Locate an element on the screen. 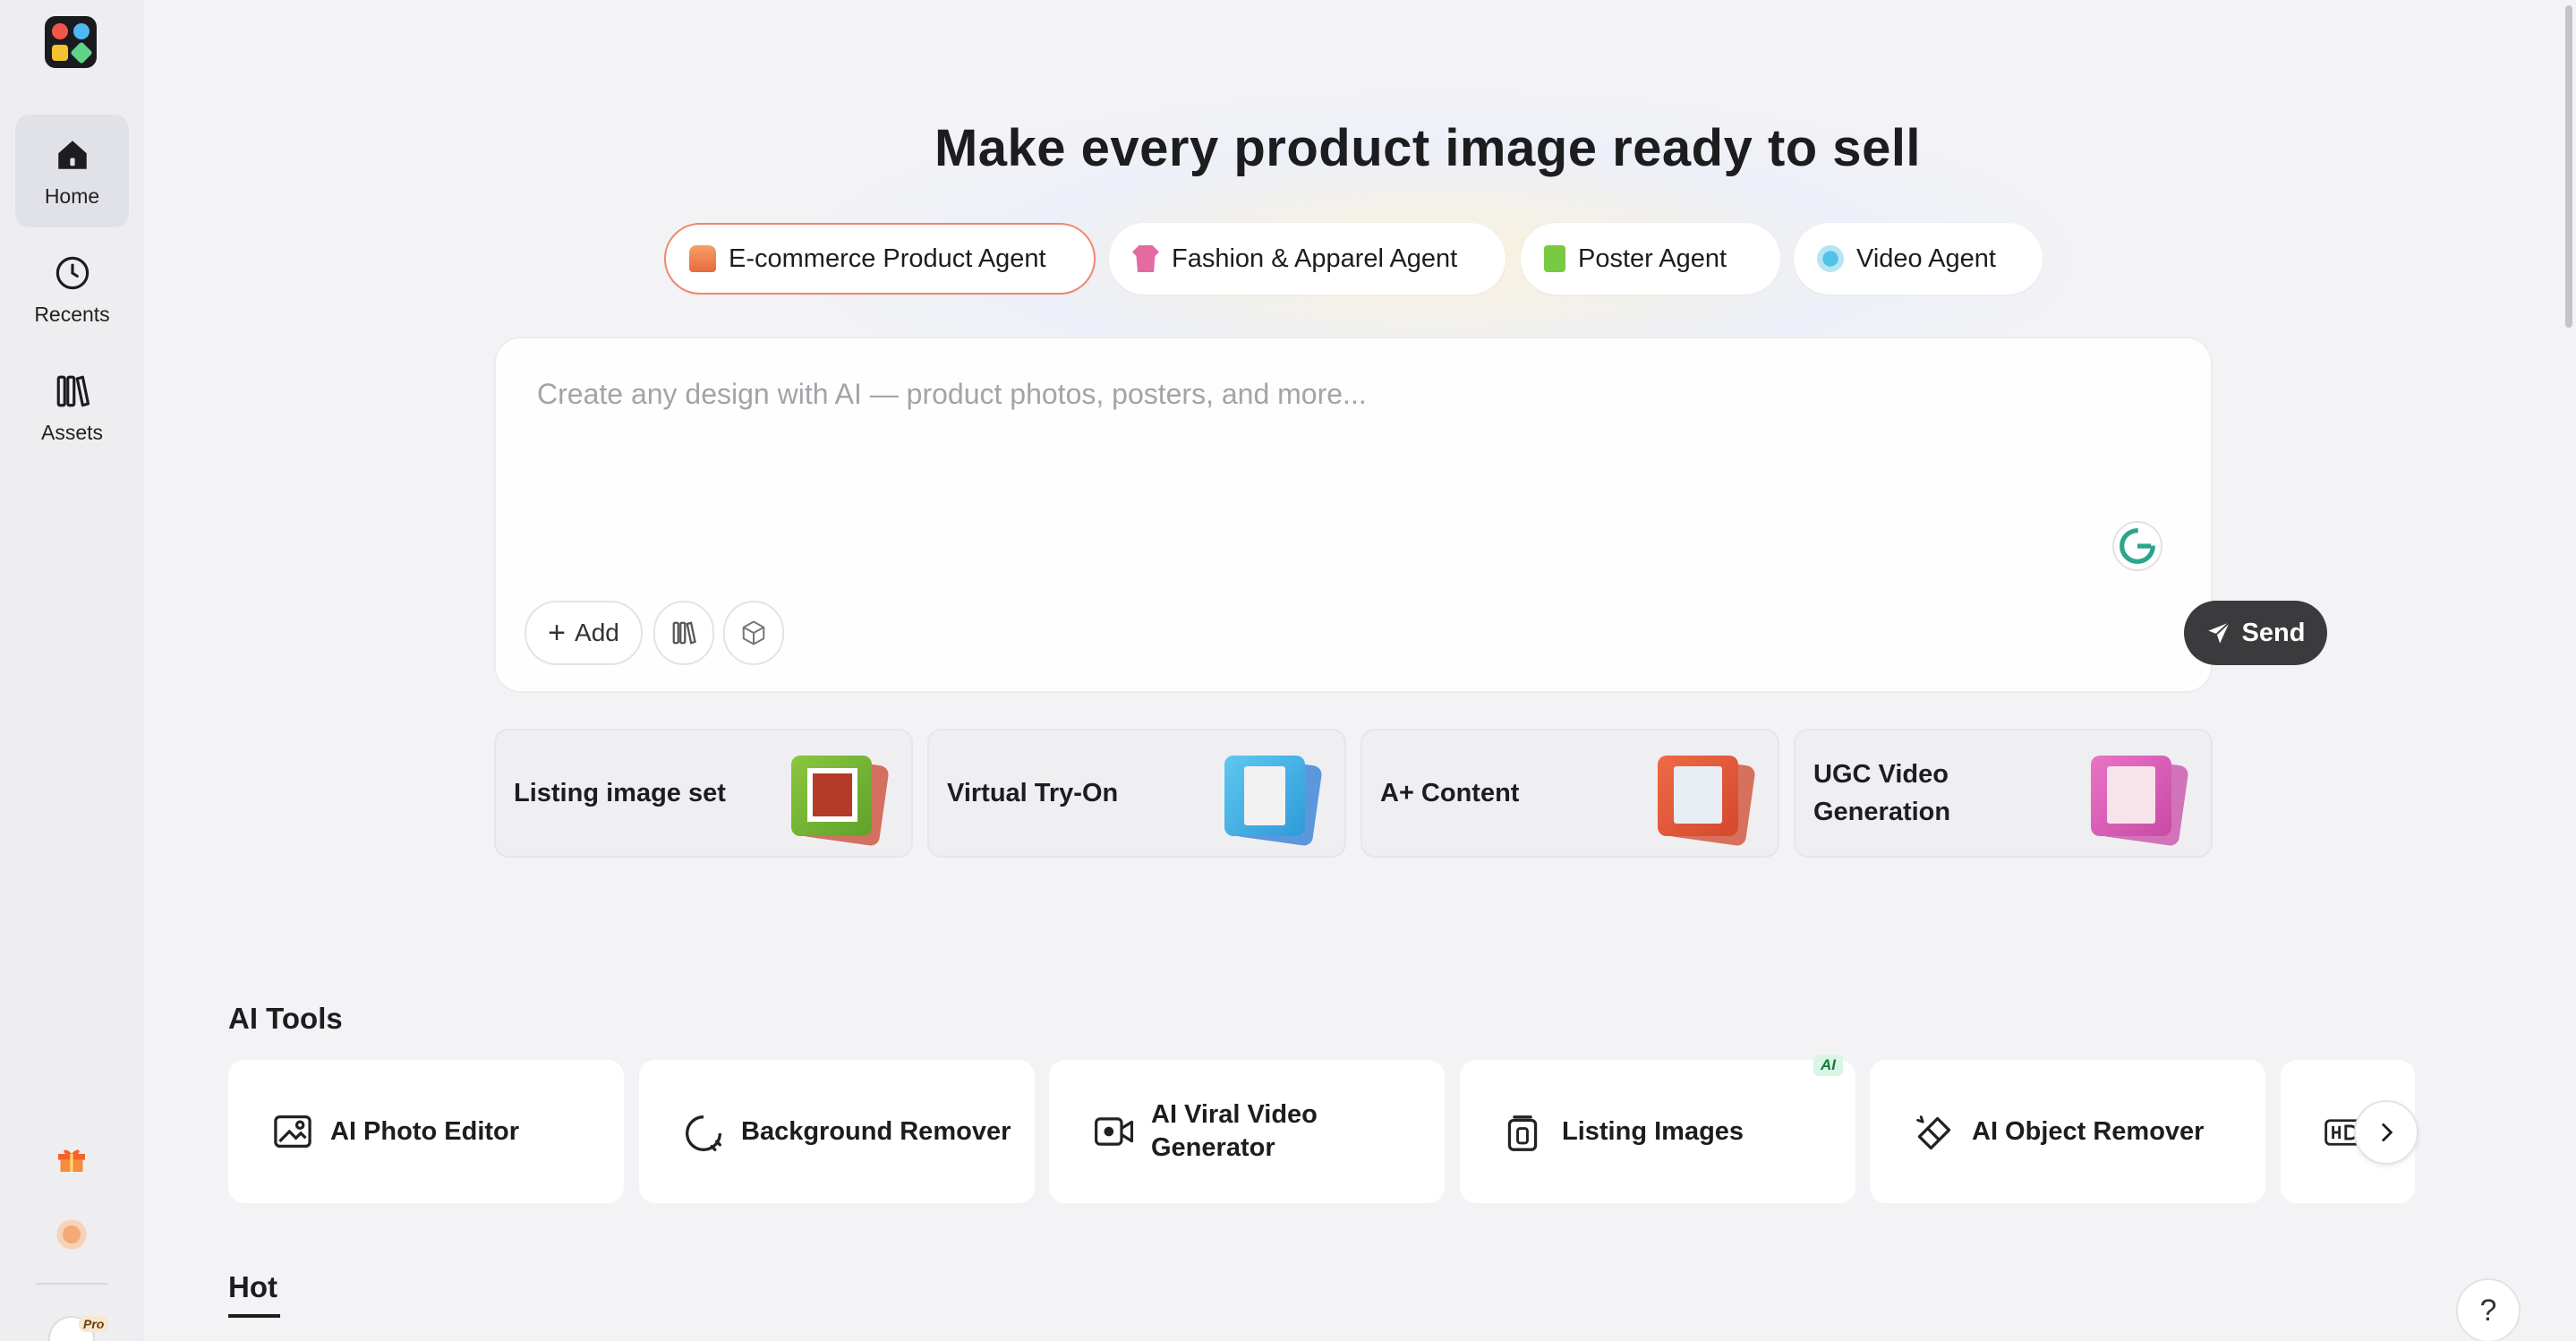 This screenshot has width=2576, height=1341. shirt-icon is located at coordinates (1145, 258).